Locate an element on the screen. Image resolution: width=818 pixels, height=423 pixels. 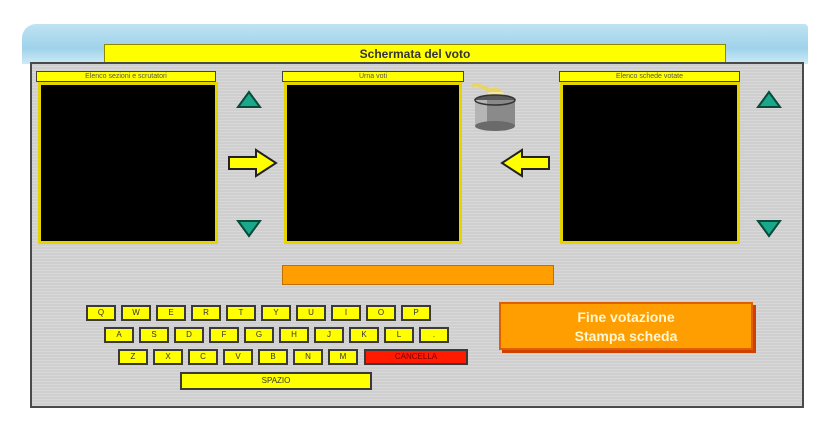
right-list-panel is located at coordinates (650, 163).